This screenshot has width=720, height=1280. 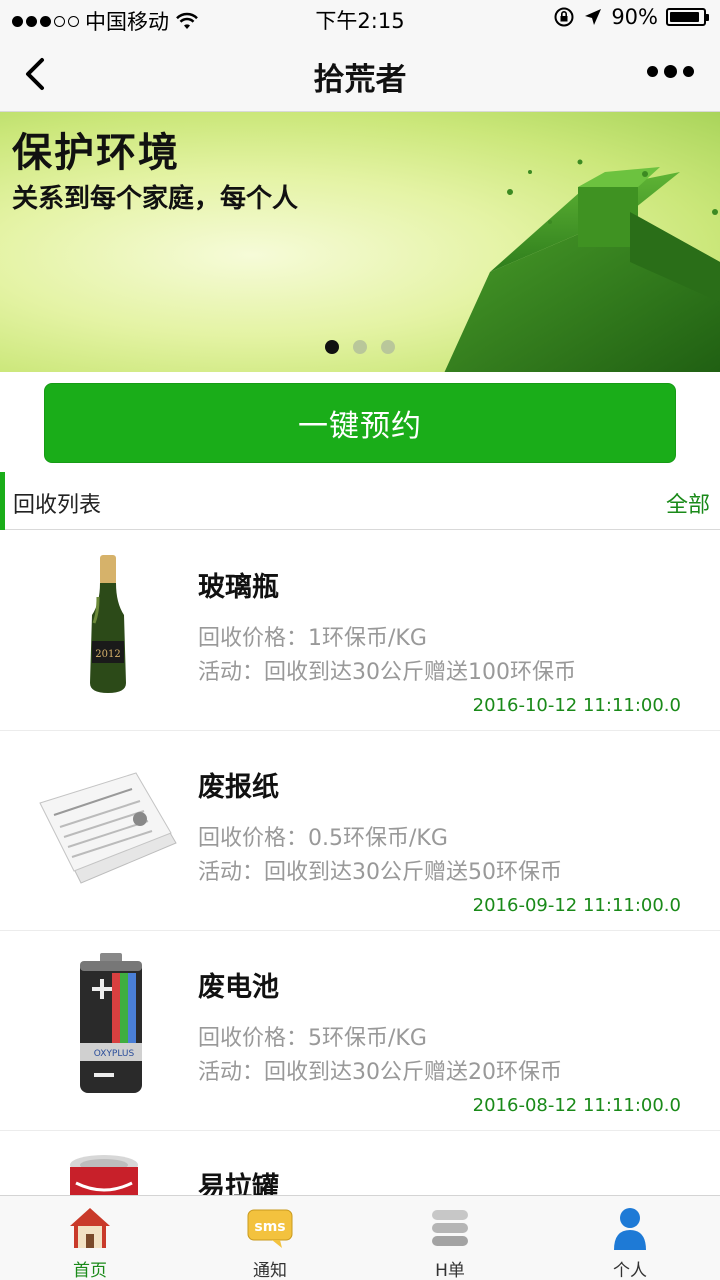 What do you see at coordinates (576, 705) in the screenshot?
I see `item-date: 2016-10-12 11:11:00.0` at bounding box center [576, 705].